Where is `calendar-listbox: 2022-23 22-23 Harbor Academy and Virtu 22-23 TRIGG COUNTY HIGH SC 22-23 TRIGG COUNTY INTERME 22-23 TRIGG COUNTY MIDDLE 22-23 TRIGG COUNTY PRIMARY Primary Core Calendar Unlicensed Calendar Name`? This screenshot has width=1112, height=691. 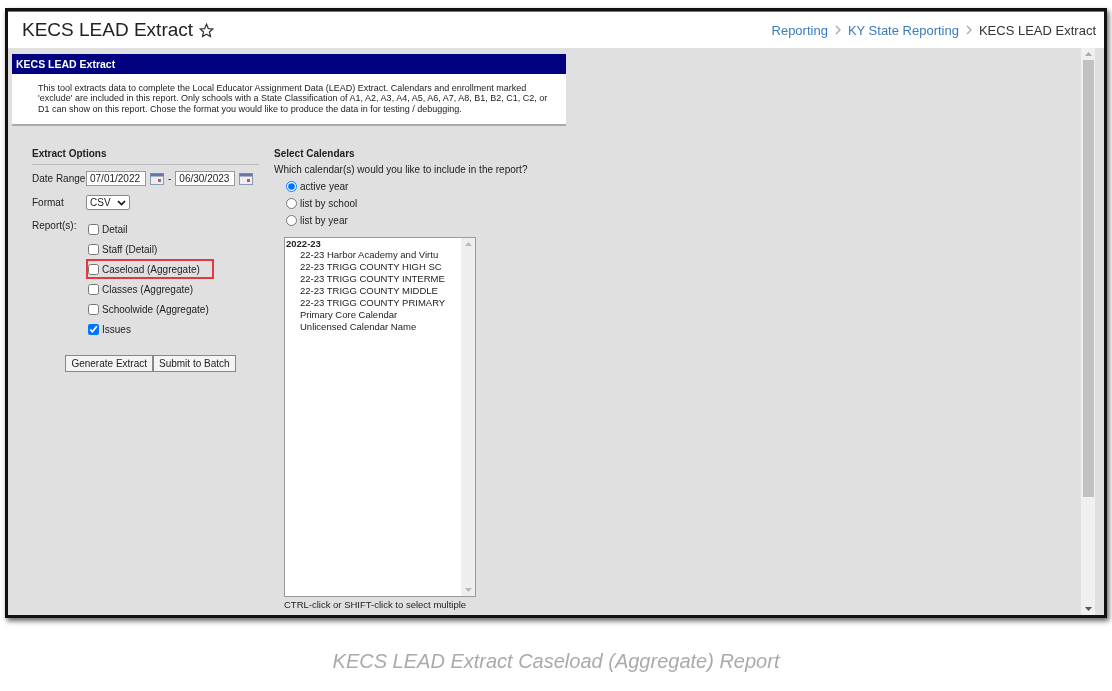
calendar-listbox: 2022-23 22-23 Harbor Academy and Virtu 22-23 TRIGG COUNTY HIGH SC 22-23 TRIGG COUNTY INTERME 22-23 TRIGG COUNTY MIDDLE 22-23 TRIGG COUNTY PRIMARY Primary Core Calendar Unlicensed Calendar Name is located at coordinates (380, 417).